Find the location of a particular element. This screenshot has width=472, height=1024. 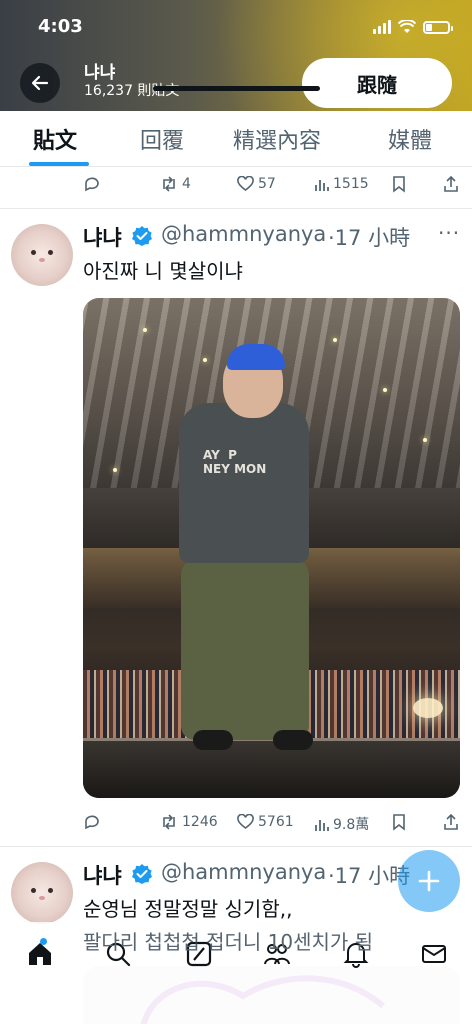

cellular-signal-icon is located at coordinates (382, 27).